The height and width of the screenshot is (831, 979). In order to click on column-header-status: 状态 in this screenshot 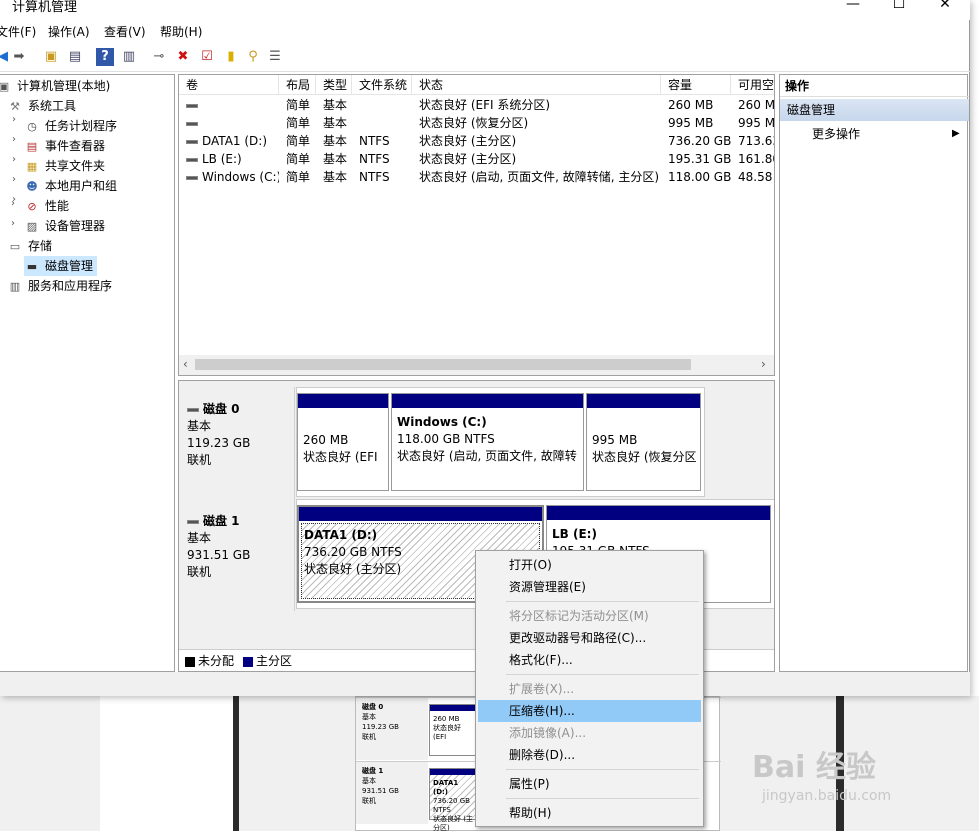, I will do `click(536, 85)`.